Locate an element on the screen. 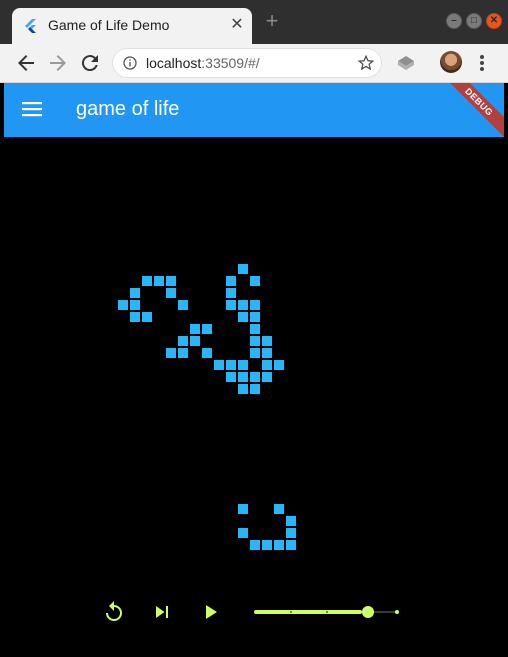  new-tab-button: + is located at coordinates (272, 21).